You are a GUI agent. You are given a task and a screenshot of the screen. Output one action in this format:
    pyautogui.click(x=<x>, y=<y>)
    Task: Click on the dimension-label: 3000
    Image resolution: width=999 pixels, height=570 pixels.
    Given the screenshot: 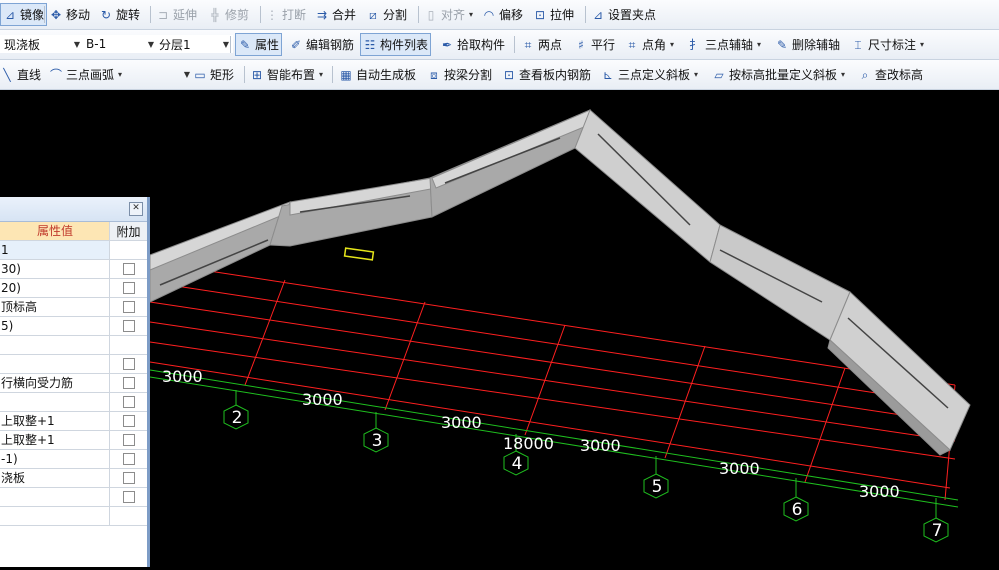 What is the action you would take?
    pyautogui.click(x=182, y=376)
    